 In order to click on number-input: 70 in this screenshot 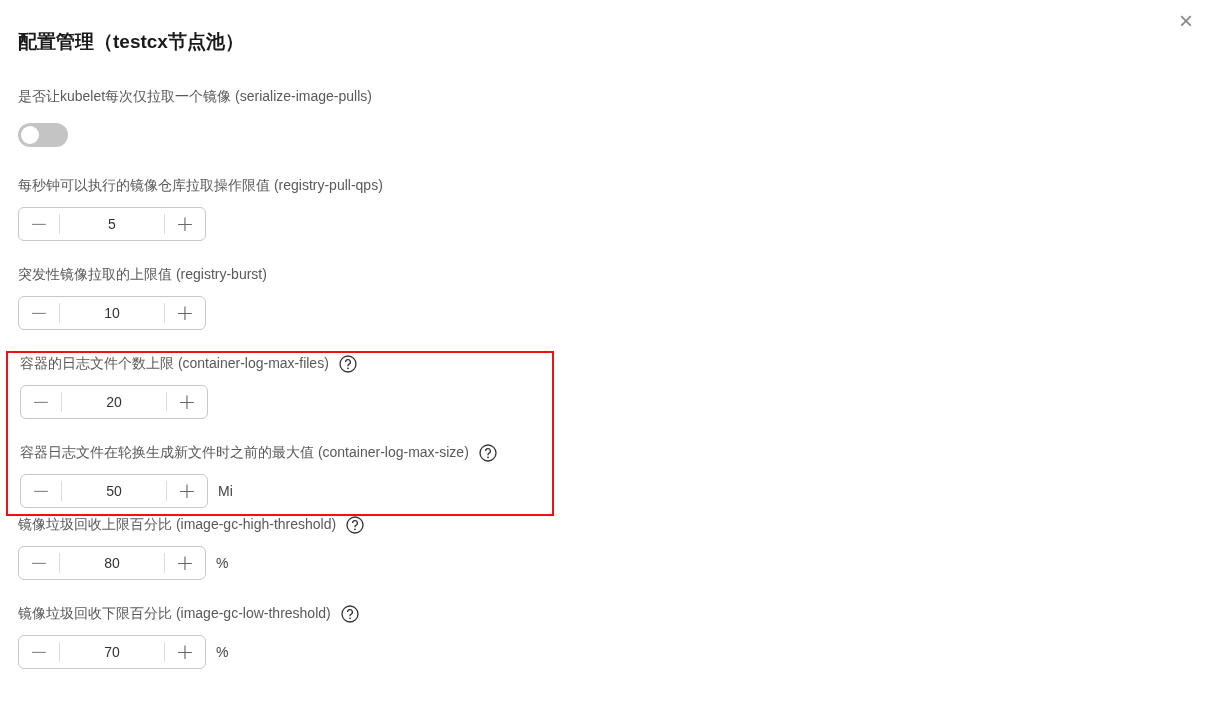, I will do `click(112, 652)`.